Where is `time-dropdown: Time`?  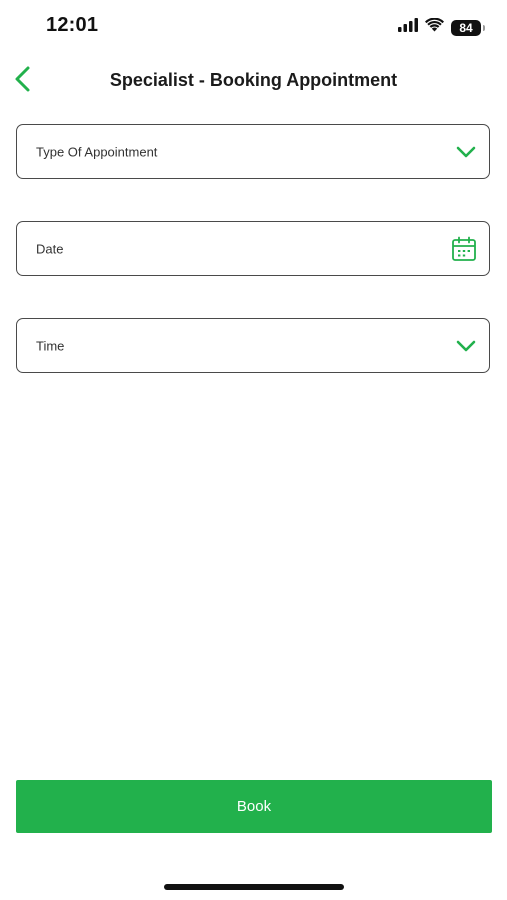 time-dropdown: Time is located at coordinates (253, 345).